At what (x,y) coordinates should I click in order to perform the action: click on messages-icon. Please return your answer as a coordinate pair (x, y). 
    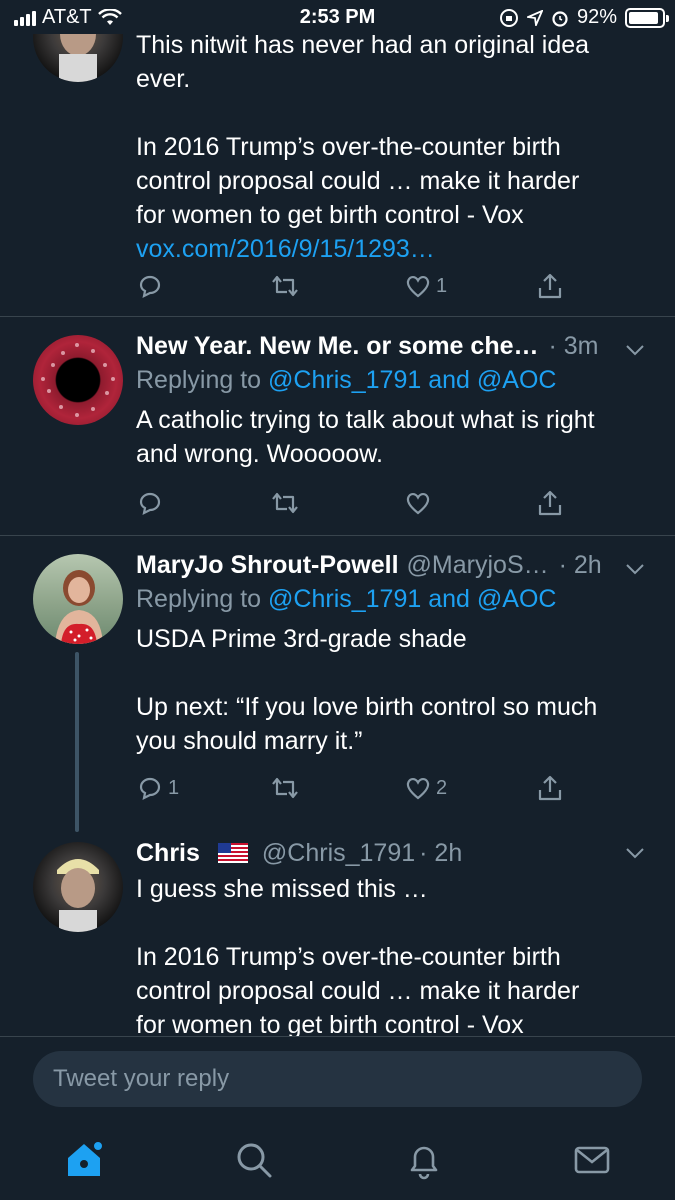
    Looking at the image, I should click on (592, 1160).